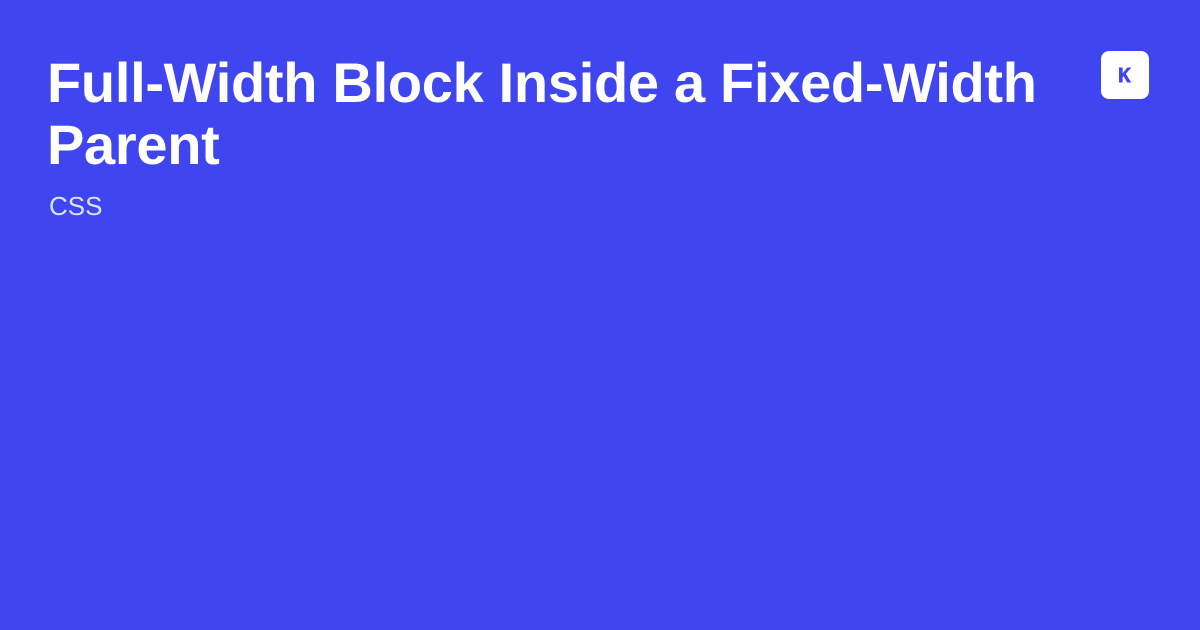 This screenshot has width=1200, height=630. What do you see at coordinates (1125, 75) in the screenshot?
I see `k-logo-icon` at bounding box center [1125, 75].